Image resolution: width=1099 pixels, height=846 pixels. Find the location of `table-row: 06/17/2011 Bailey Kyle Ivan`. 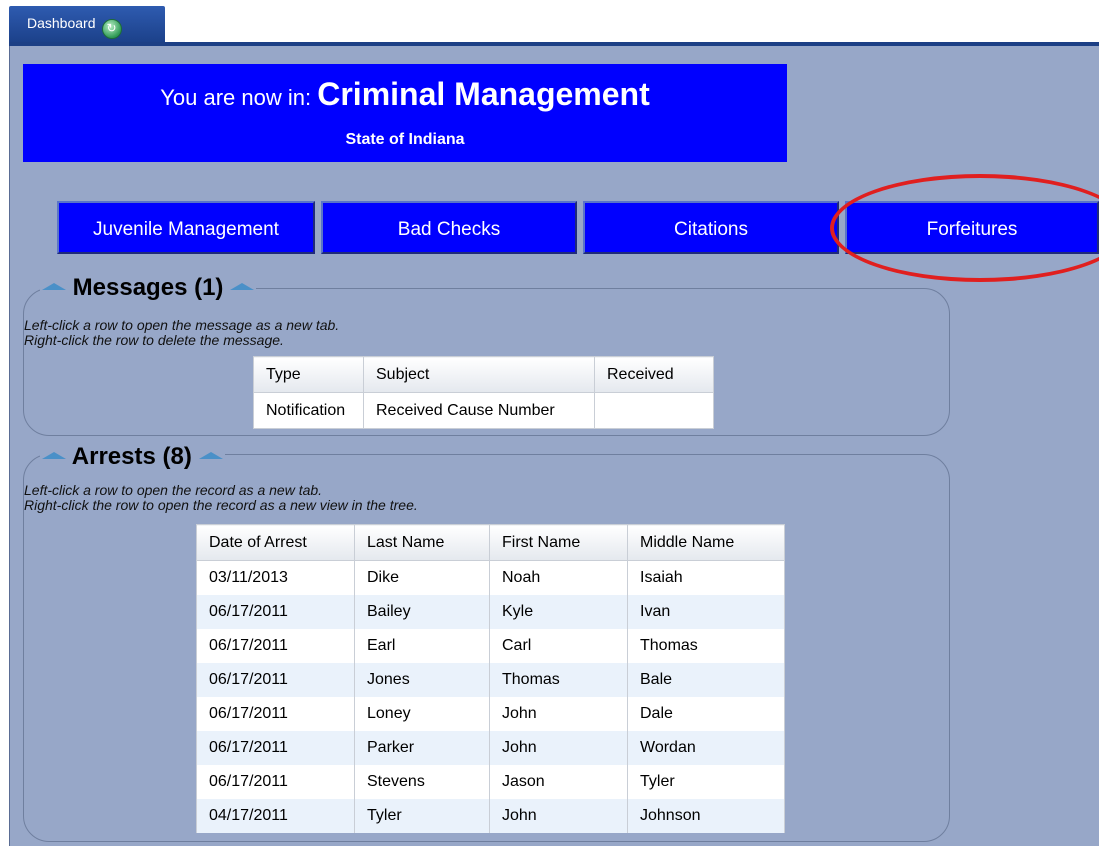

table-row: 06/17/2011 Bailey Kyle Ivan is located at coordinates (490, 612).